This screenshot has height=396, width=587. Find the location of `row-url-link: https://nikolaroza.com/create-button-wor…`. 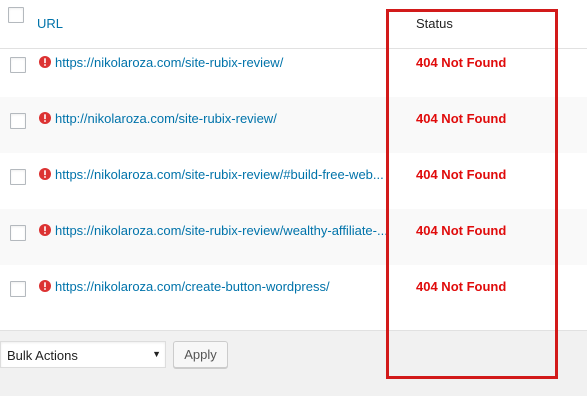

row-url-link: https://nikolaroza.com/create-button-wor… is located at coordinates (225, 286).